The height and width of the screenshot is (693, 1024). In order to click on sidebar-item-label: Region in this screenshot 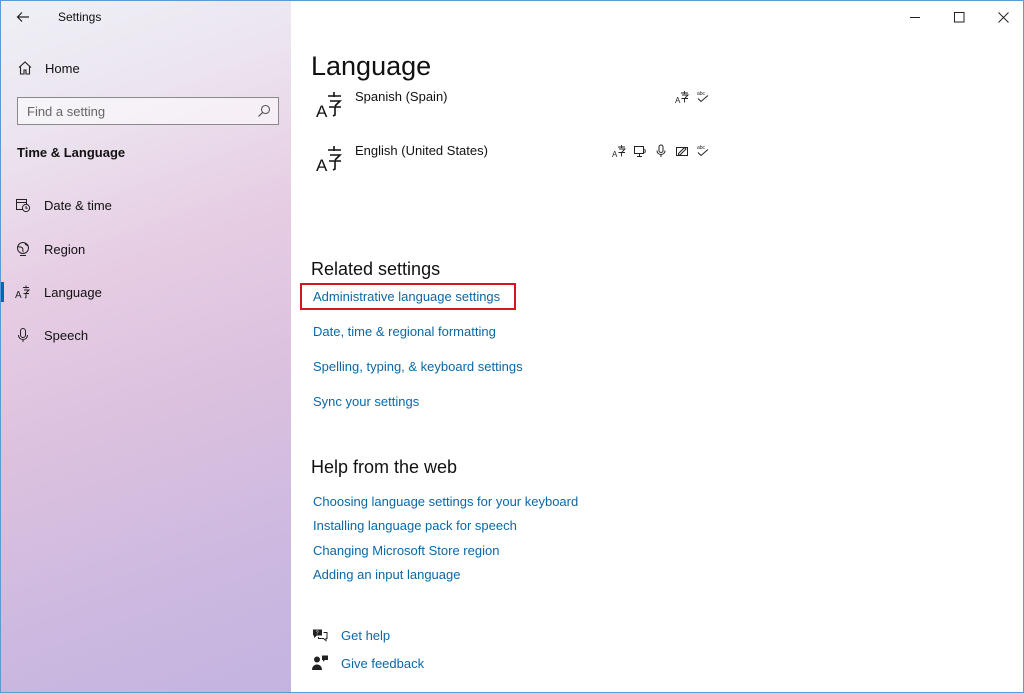, I will do `click(65, 249)`.